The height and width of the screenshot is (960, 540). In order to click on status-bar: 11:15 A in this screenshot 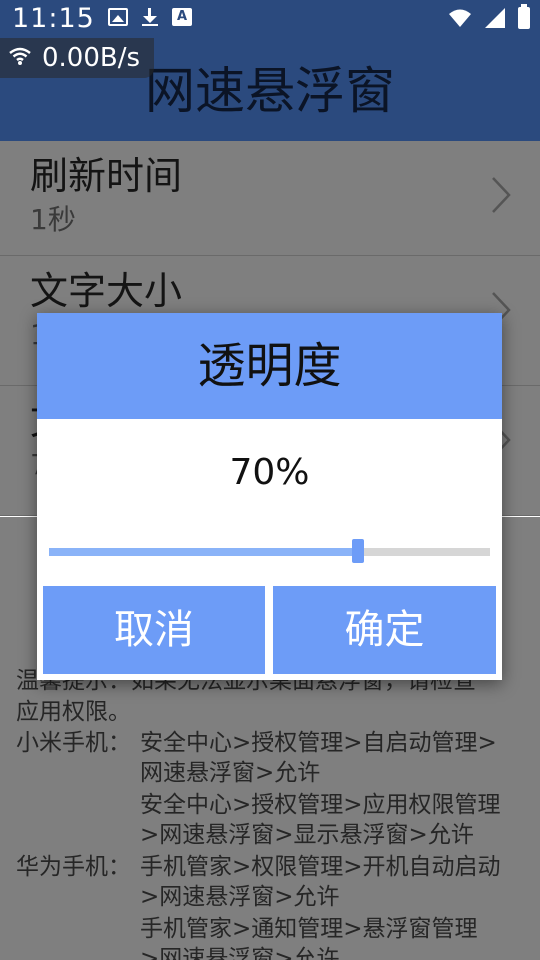, I will do `click(270, 18)`.